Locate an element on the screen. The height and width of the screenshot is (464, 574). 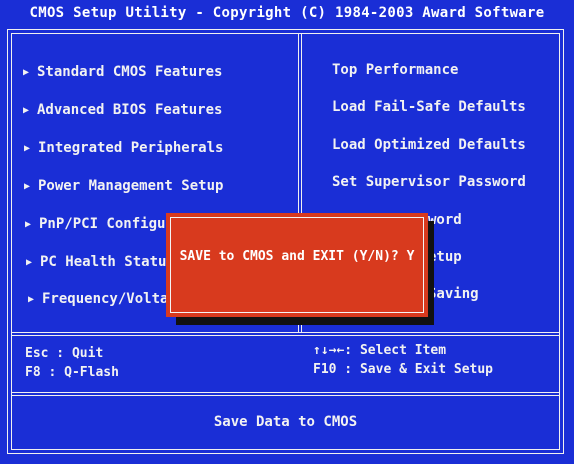
menu-item-label: Load Fail-Safe Defaults is located at coordinates (429, 107).